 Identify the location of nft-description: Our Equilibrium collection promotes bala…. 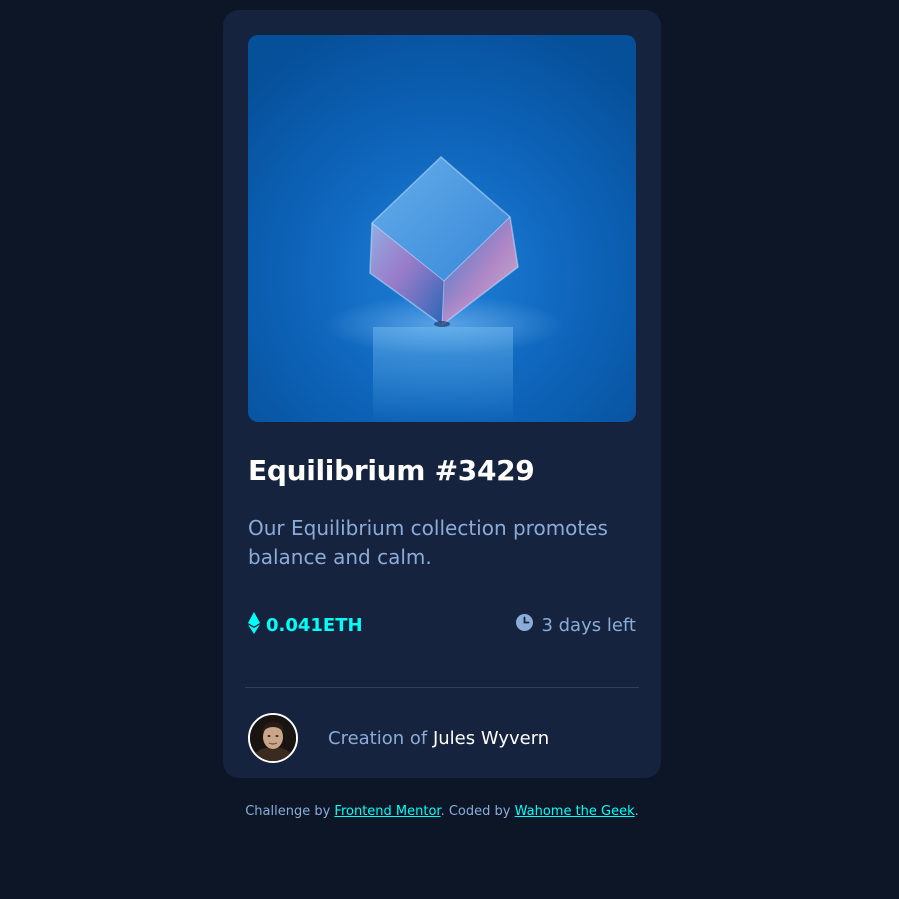
(428, 542).